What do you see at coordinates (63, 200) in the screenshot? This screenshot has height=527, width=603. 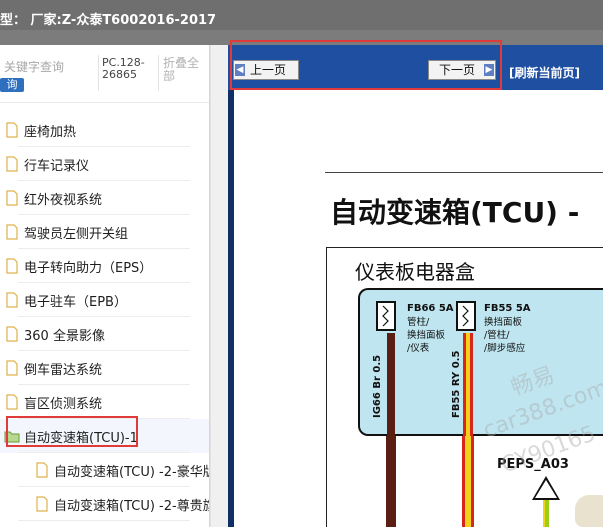 I see `tree-item-label: 红外夜视系统` at bounding box center [63, 200].